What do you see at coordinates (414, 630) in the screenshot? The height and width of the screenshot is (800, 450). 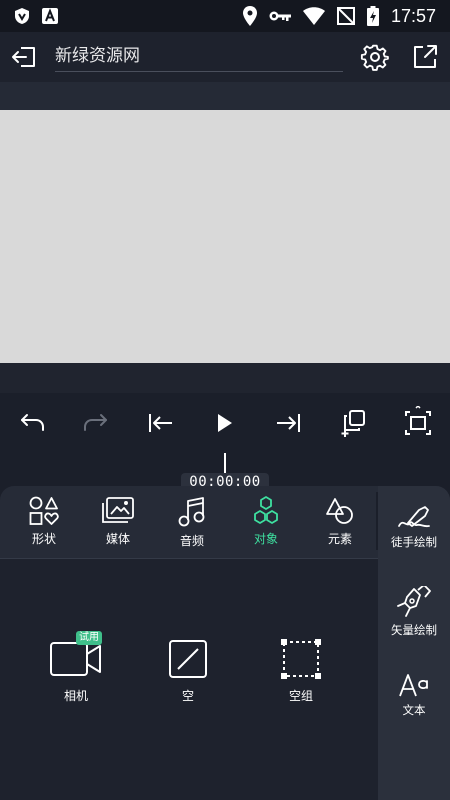 I see `tool-label: 矢量绘制` at bounding box center [414, 630].